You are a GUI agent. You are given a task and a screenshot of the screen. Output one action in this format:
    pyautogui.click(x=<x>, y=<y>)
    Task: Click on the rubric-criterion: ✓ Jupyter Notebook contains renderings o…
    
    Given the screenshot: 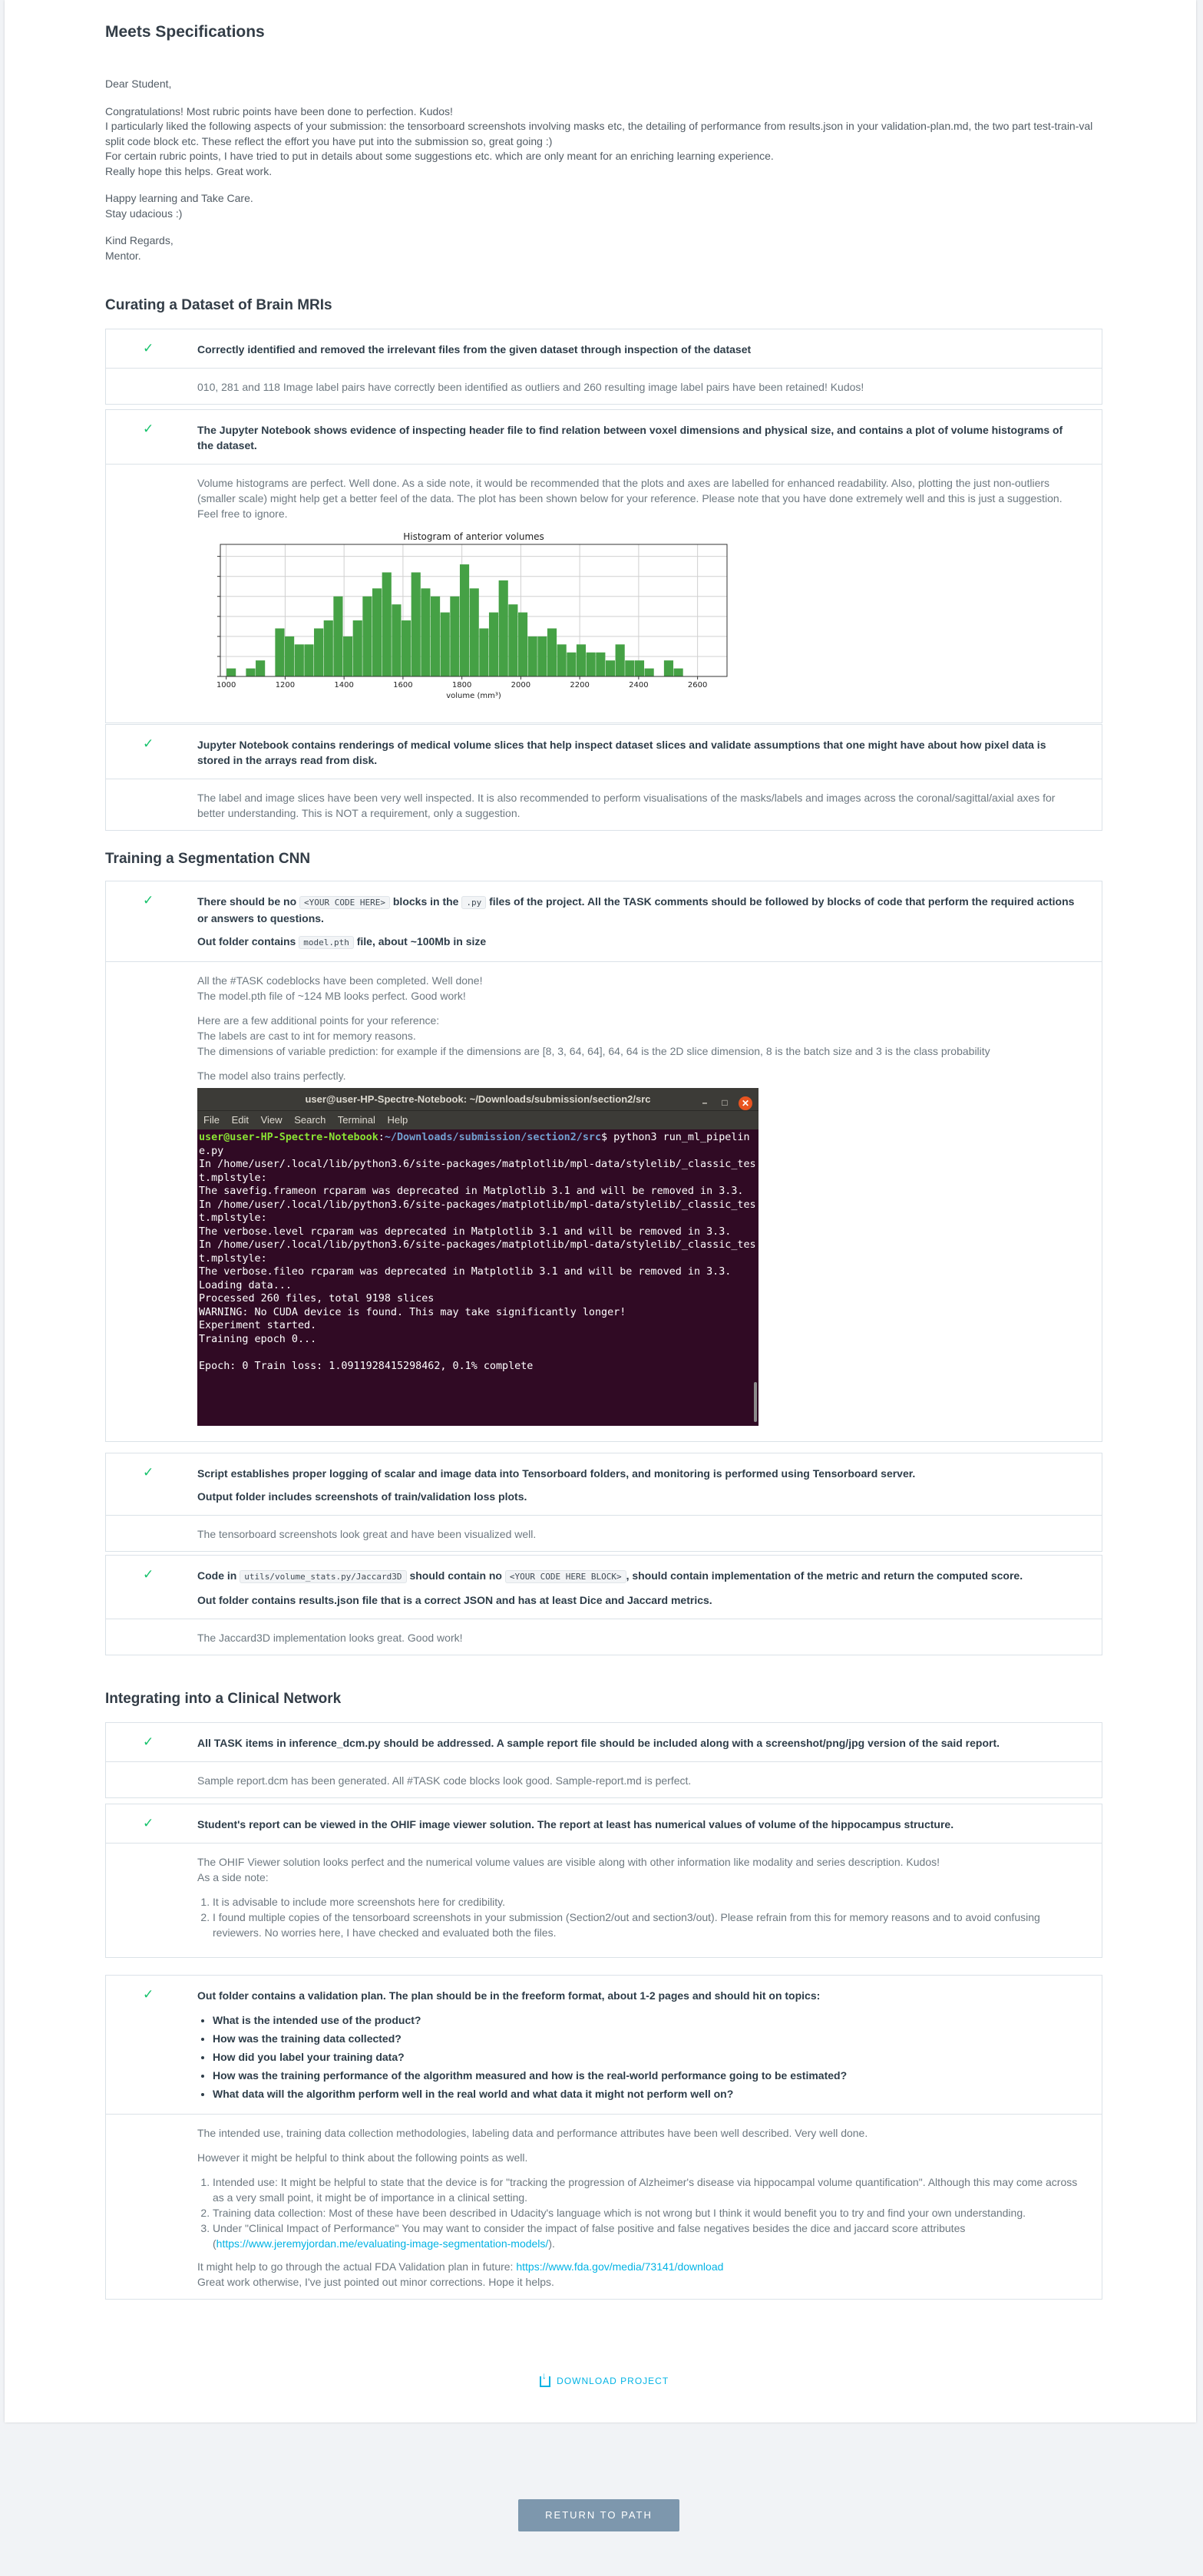 What is the action you would take?
    pyautogui.click(x=604, y=752)
    